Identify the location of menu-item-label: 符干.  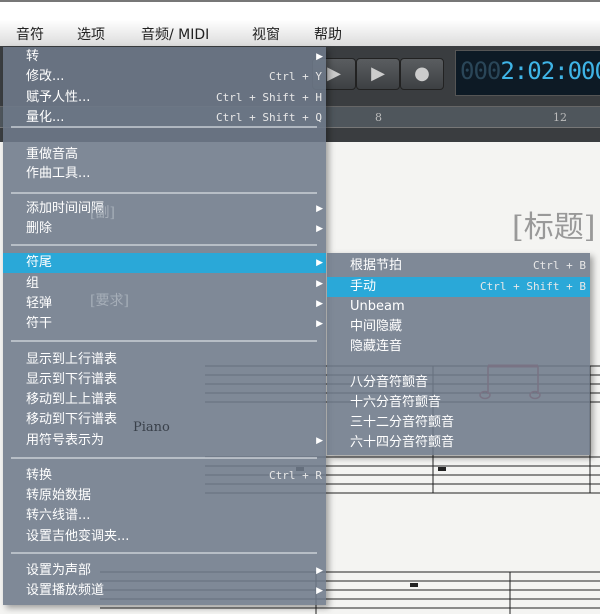
(39, 323).